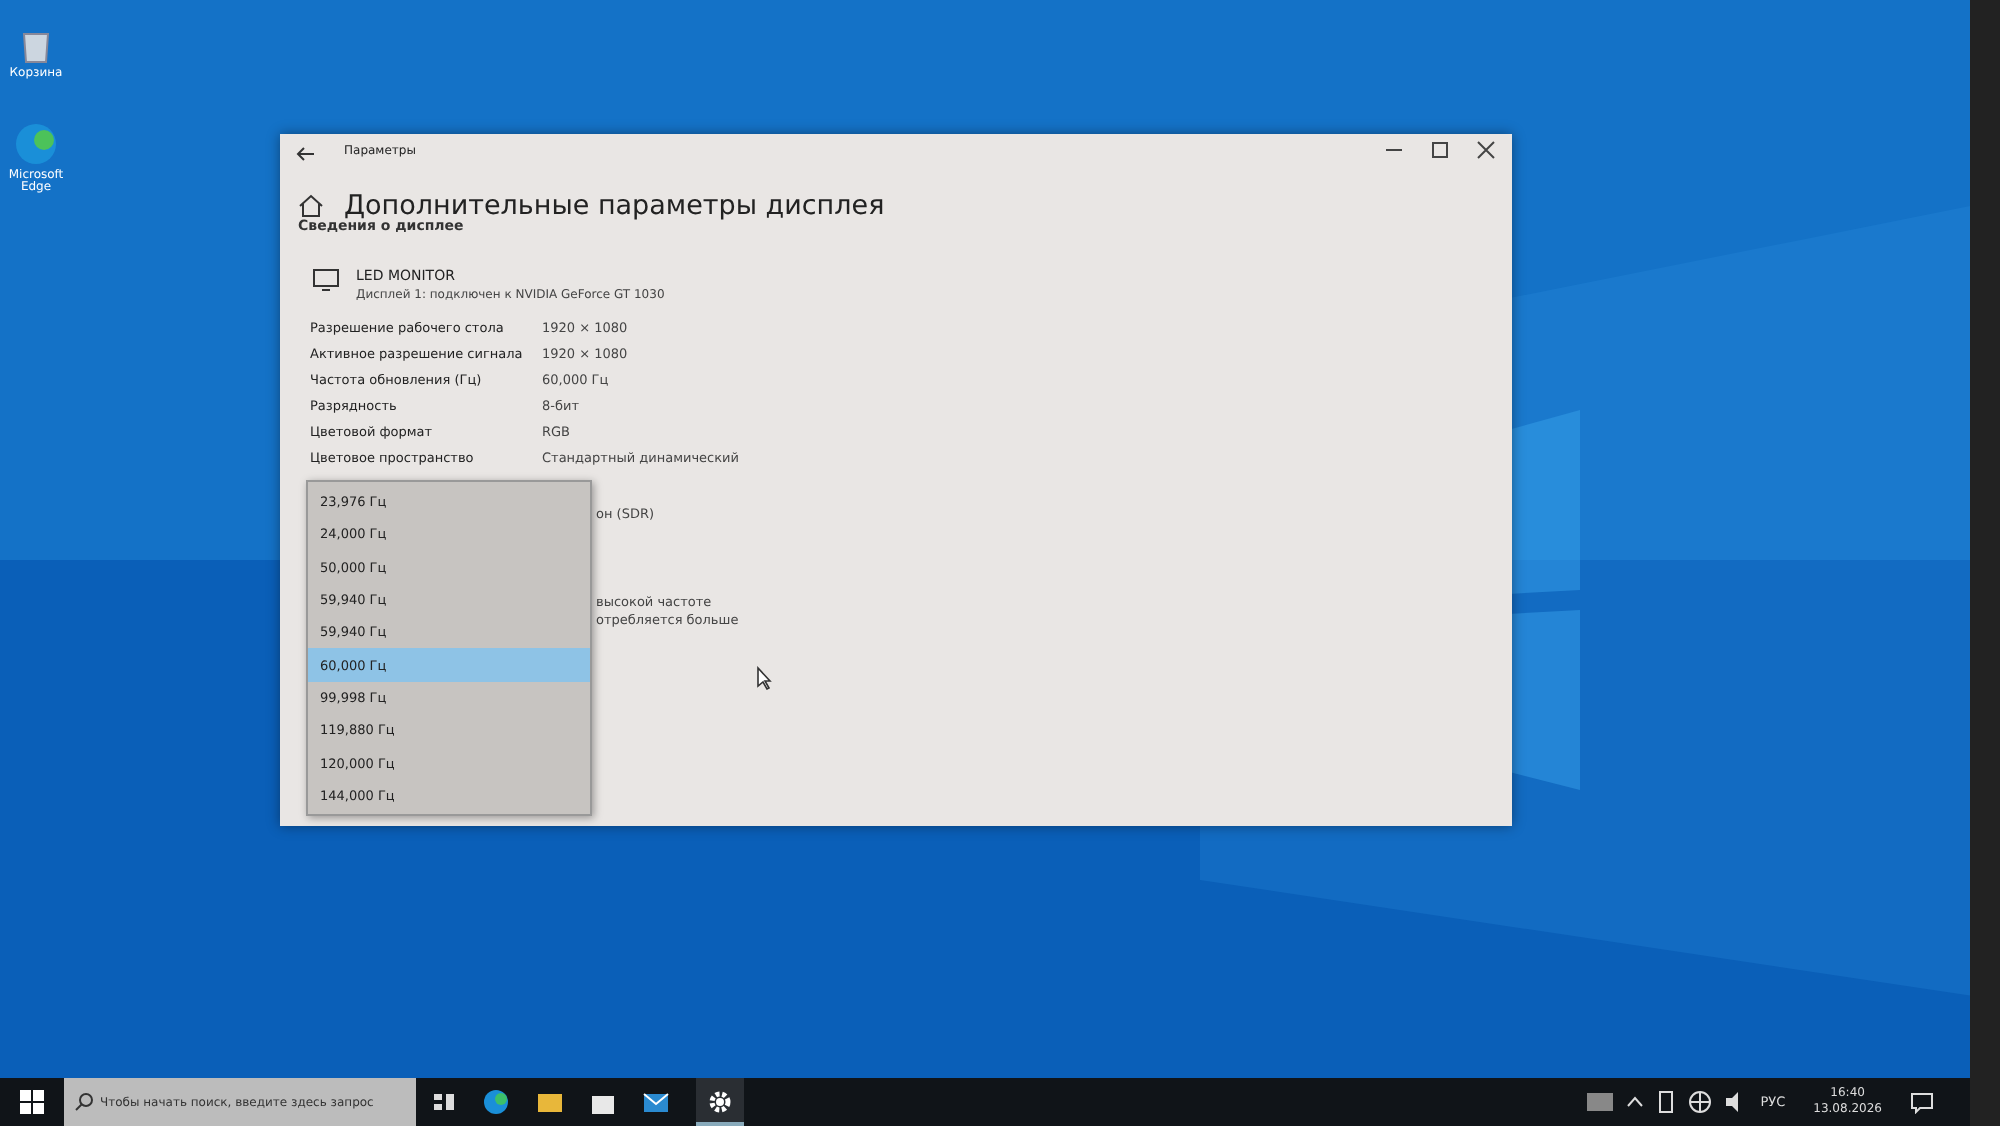  What do you see at coordinates (1440, 150) in the screenshot?
I see `maximize-icon` at bounding box center [1440, 150].